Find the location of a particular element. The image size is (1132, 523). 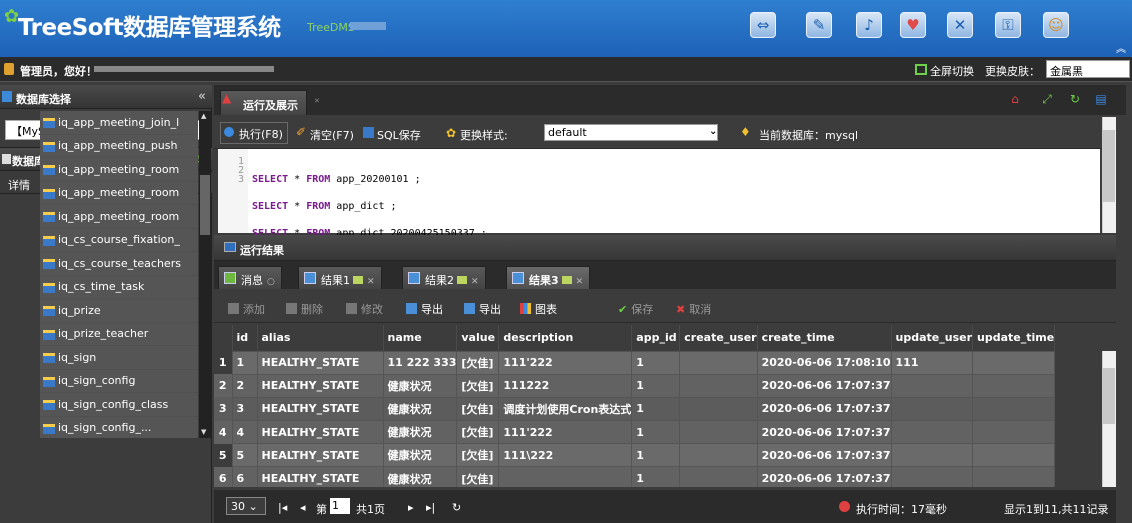

key-icon: ⚿ is located at coordinates (1008, 25).